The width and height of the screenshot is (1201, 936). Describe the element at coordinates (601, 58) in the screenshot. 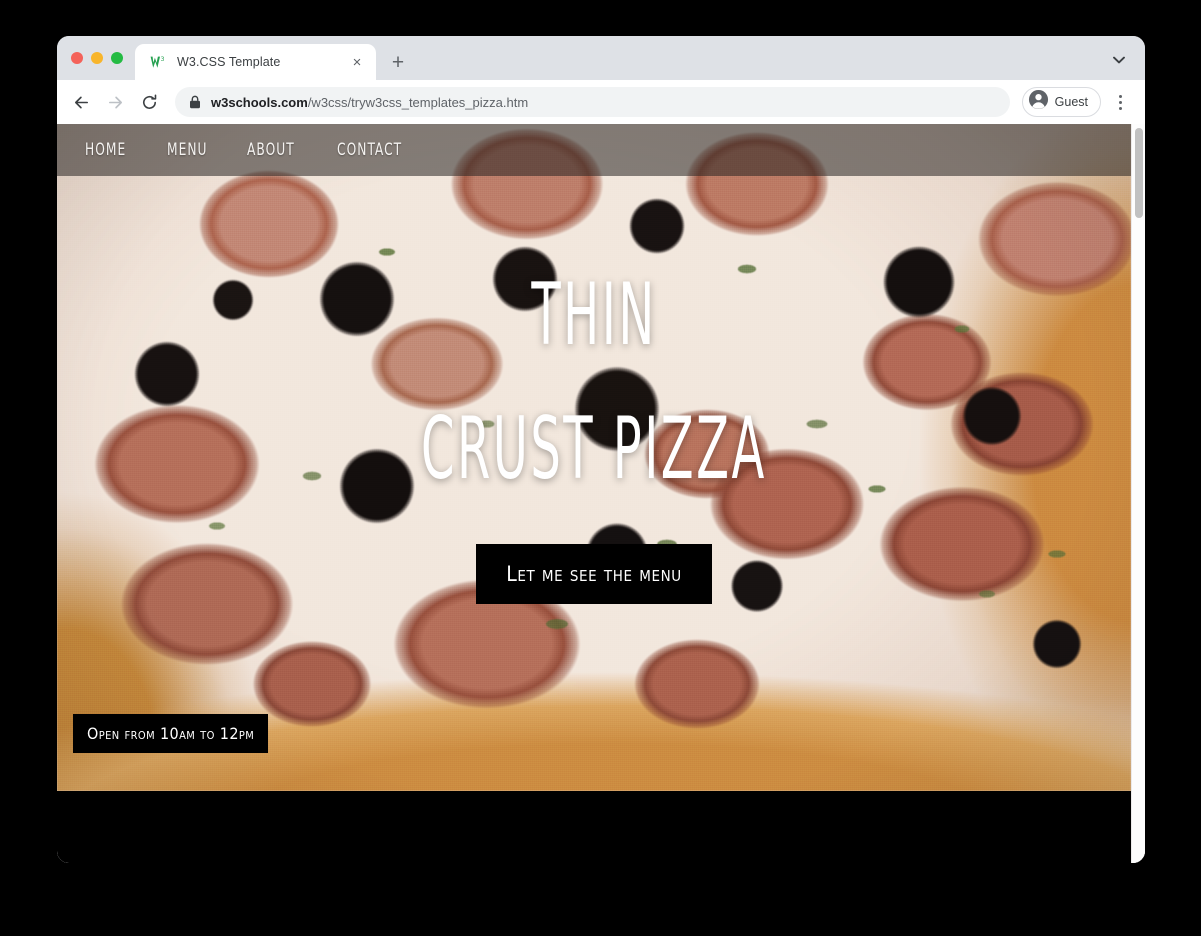

I see `tab-strip: 3 W3.CSS Template × +` at that location.